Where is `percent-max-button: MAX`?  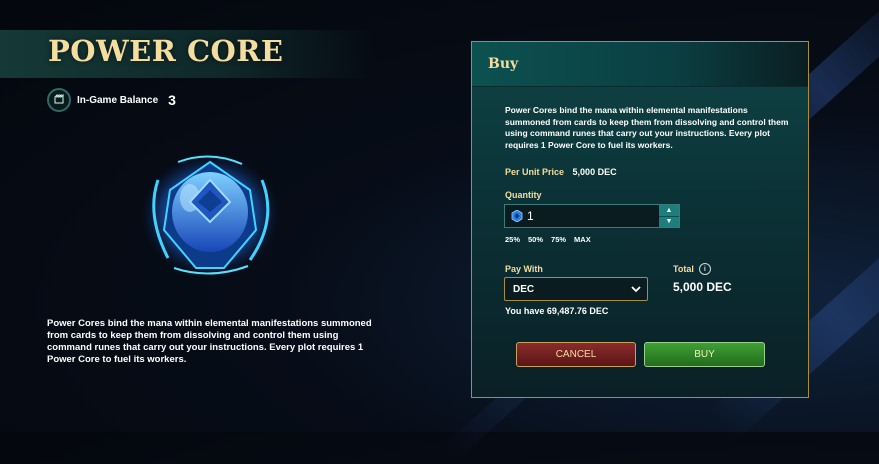 percent-max-button: MAX is located at coordinates (582, 239).